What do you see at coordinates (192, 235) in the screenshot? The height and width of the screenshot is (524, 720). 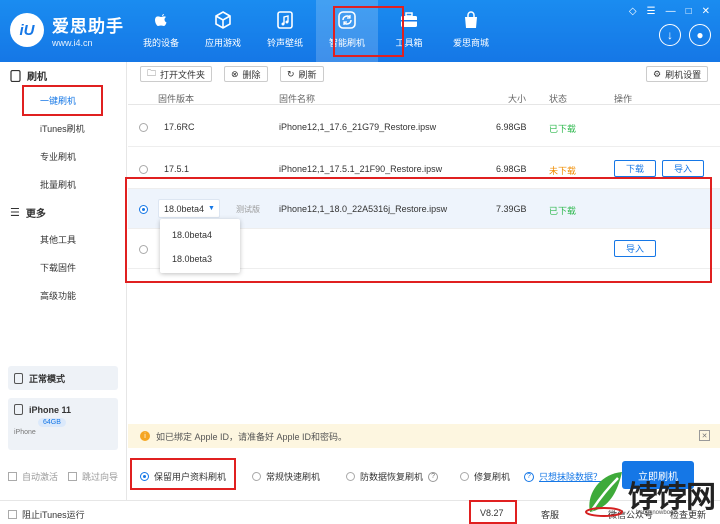 I see `dropdown-option: 18.0beta4` at bounding box center [192, 235].